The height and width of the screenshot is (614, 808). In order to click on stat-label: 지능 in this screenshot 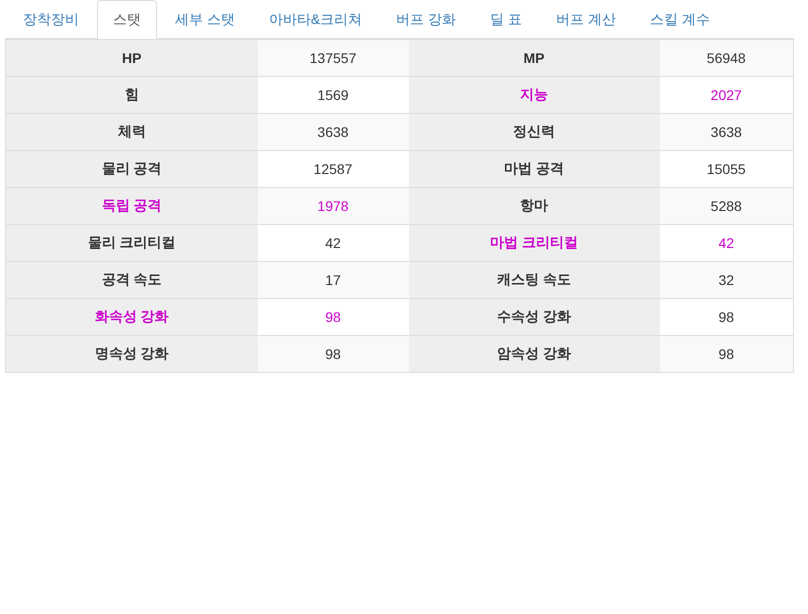, I will do `click(534, 95)`.